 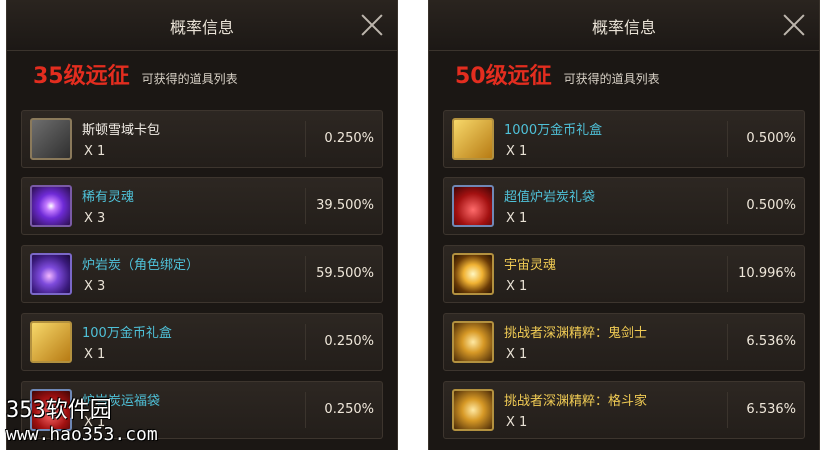 I want to click on list-item: 宇宙灵魂 X 1 10.996%, so click(x=624, y=274).